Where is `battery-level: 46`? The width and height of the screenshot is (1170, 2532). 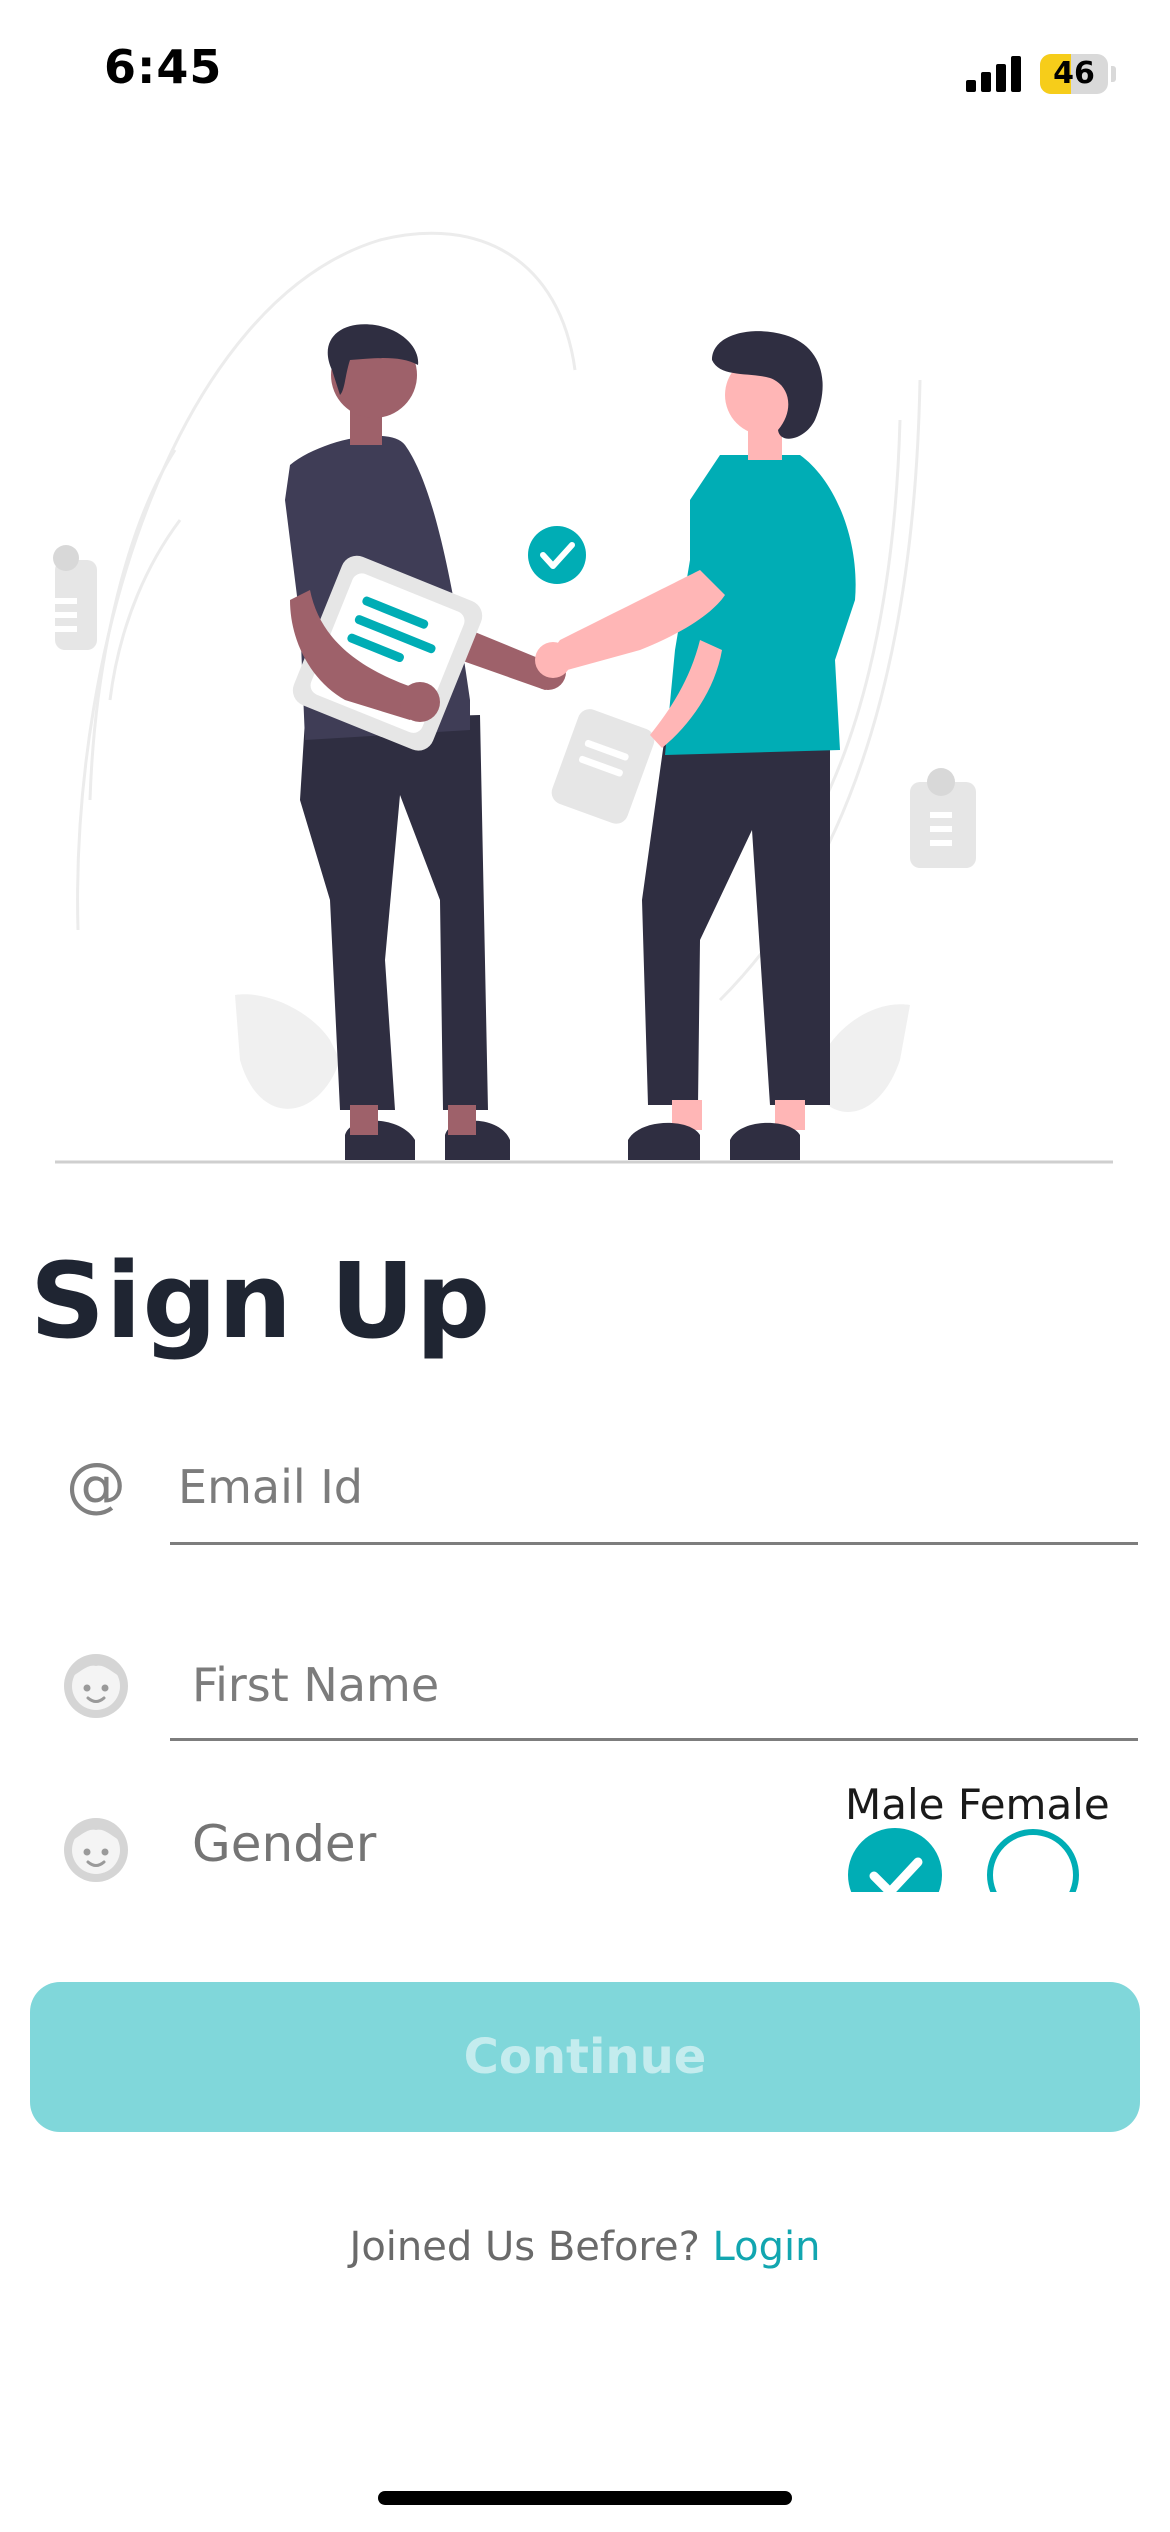
battery-level: 46 is located at coordinates (1074, 73).